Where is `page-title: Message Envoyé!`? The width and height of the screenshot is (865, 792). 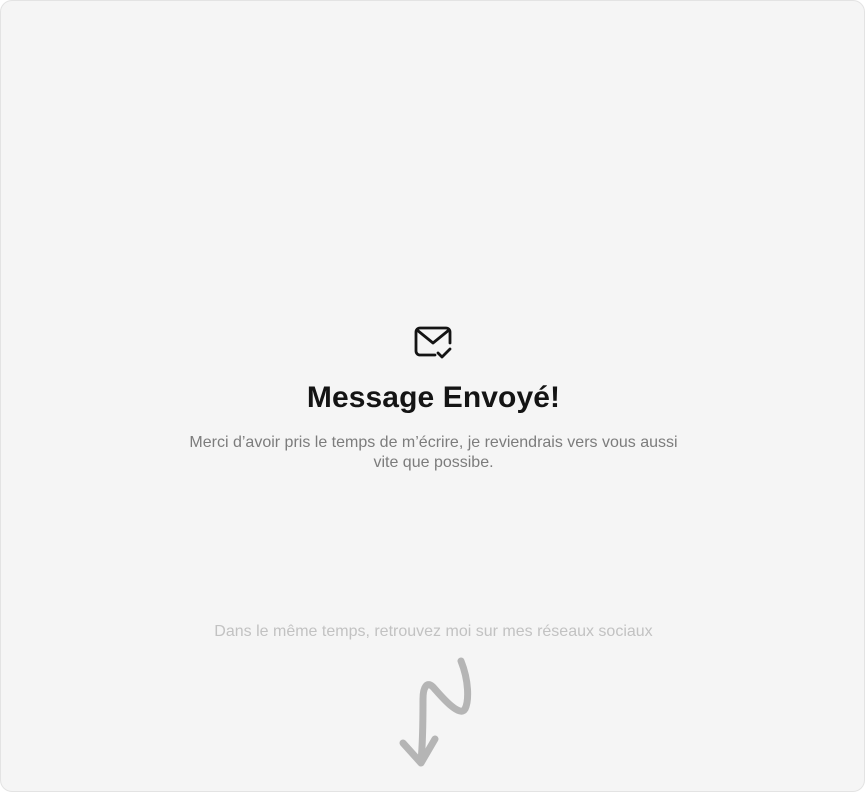 page-title: Message Envoyé! is located at coordinates (433, 397).